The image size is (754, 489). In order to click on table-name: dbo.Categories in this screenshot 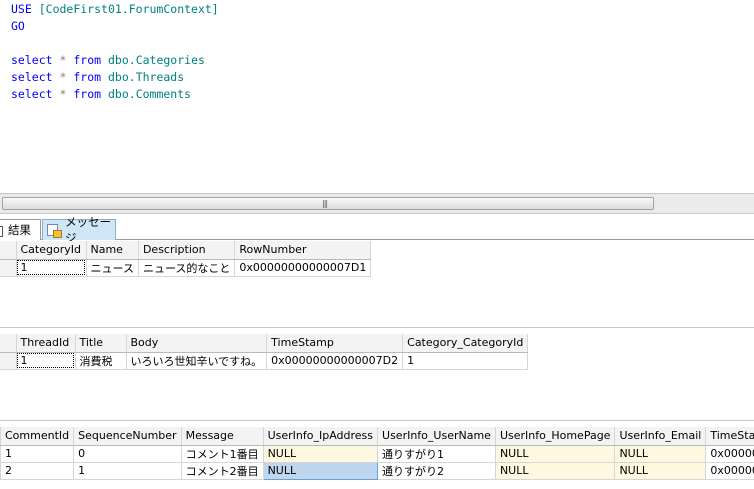, I will do `click(156, 60)`.